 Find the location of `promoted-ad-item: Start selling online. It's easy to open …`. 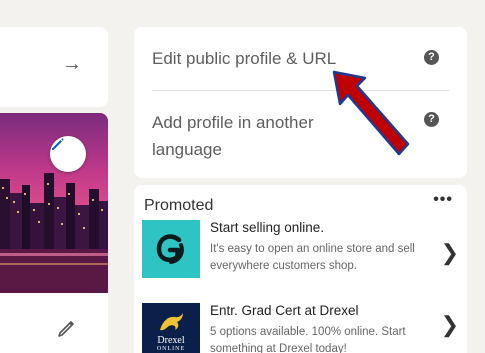

promoted-ad-item: Start selling online. It's easy to open … is located at coordinates (300, 251).